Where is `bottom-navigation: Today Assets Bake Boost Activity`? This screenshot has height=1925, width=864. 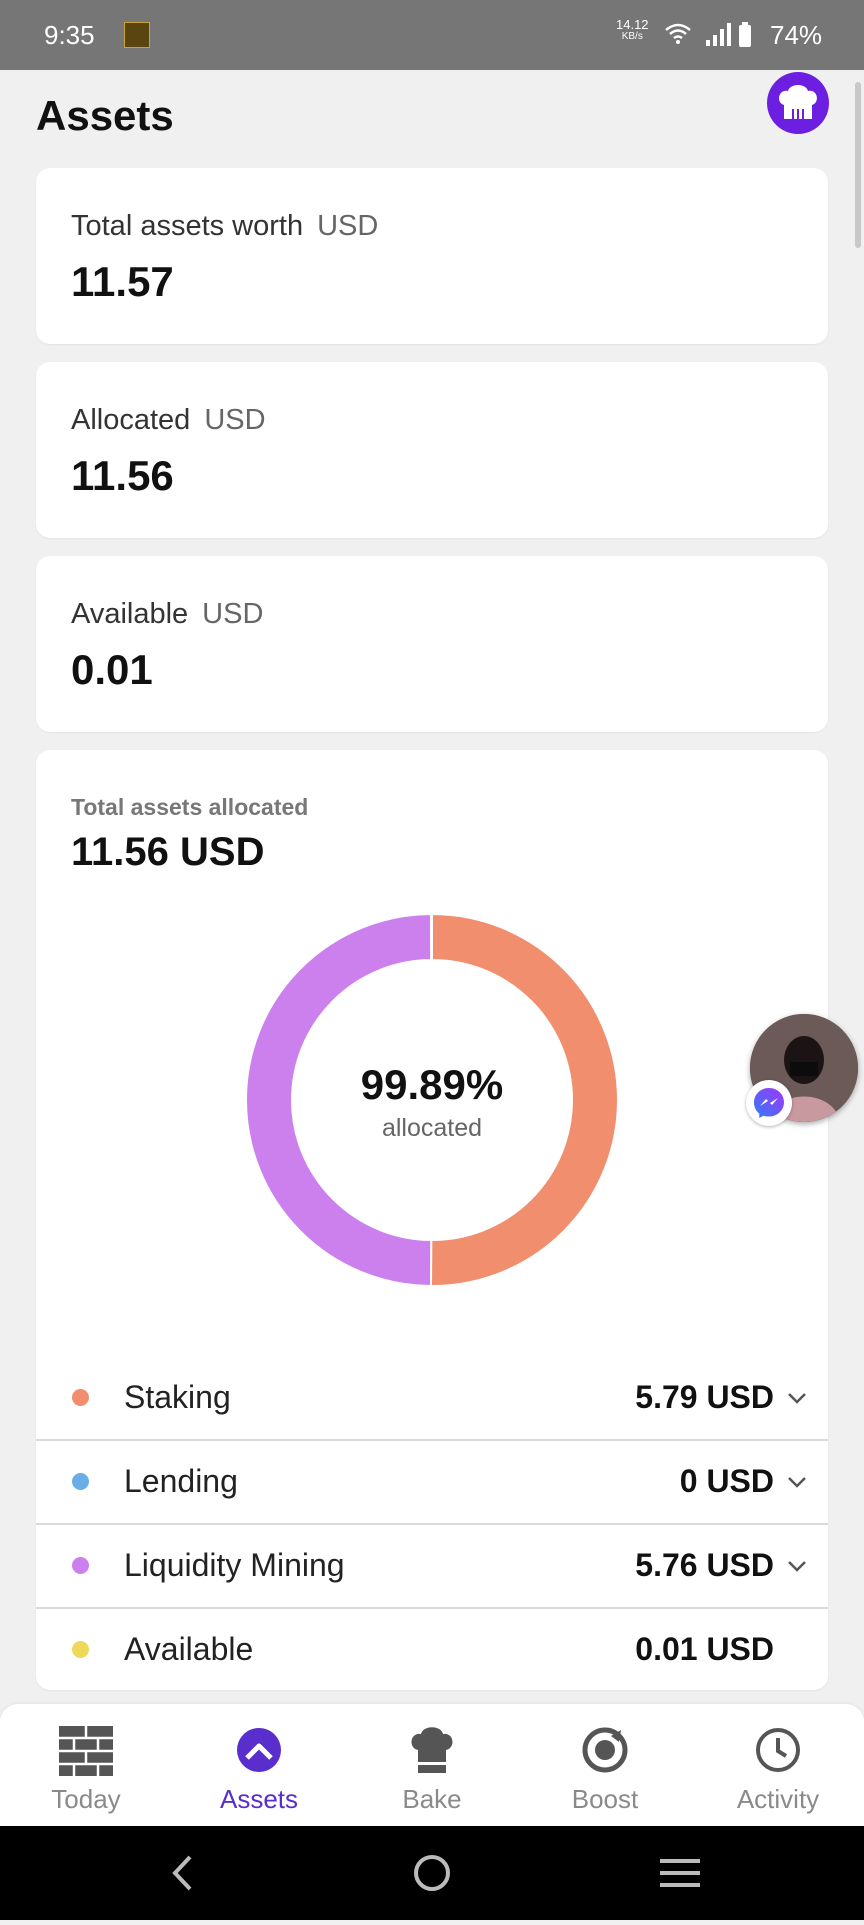
bottom-navigation: Today Assets Bake Boost Activity is located at coordinates (432, 1765).